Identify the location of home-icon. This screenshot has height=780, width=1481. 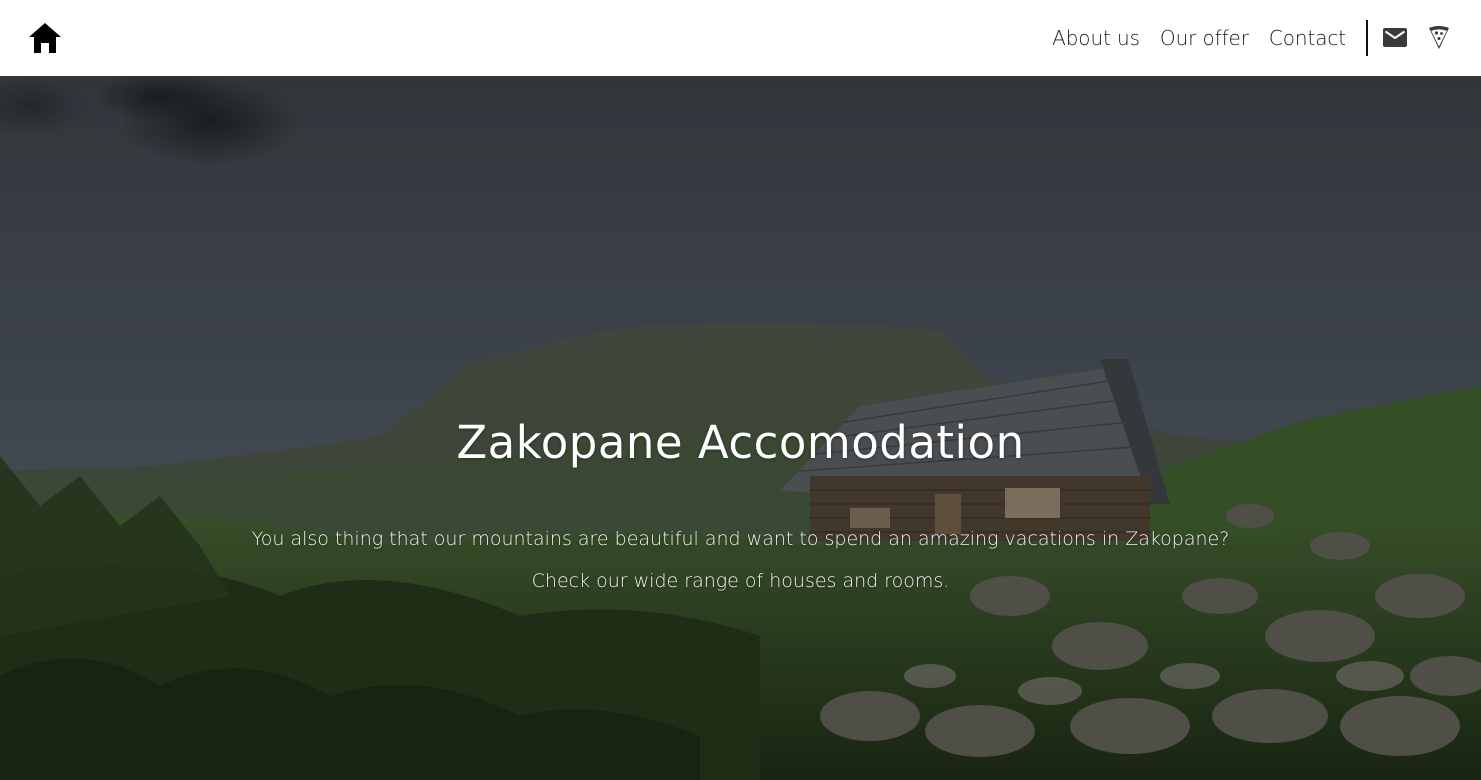
(45, 38).